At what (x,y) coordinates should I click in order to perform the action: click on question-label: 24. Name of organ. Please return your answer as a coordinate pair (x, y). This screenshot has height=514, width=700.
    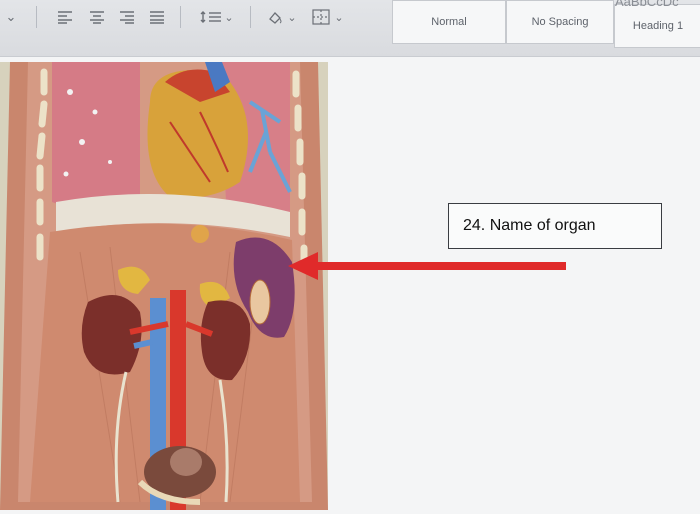
    Looking at the image, I should click on (529, 225).